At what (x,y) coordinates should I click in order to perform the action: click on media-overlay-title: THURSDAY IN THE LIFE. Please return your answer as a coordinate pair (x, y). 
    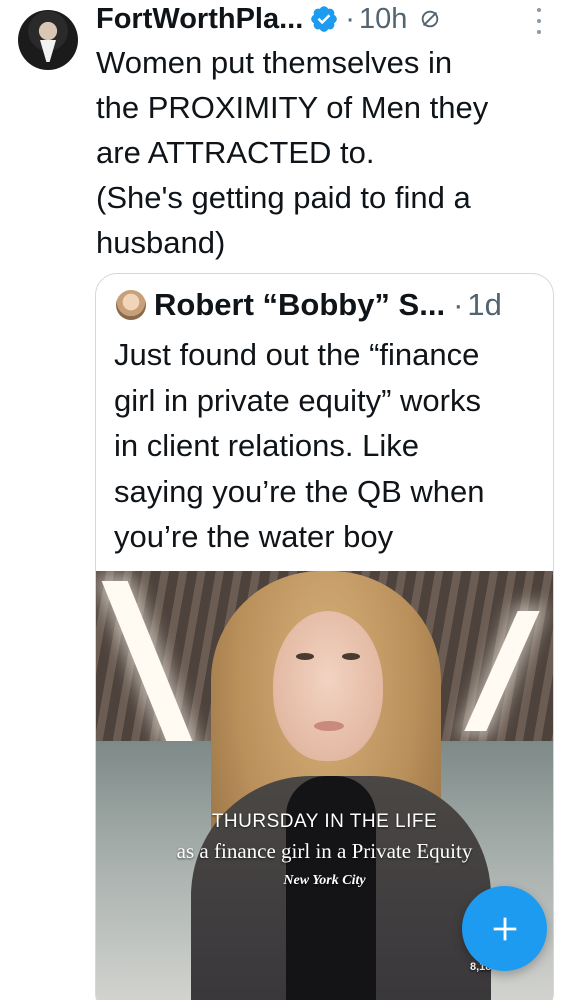
    Looking at the image, I should click on (324, 821).